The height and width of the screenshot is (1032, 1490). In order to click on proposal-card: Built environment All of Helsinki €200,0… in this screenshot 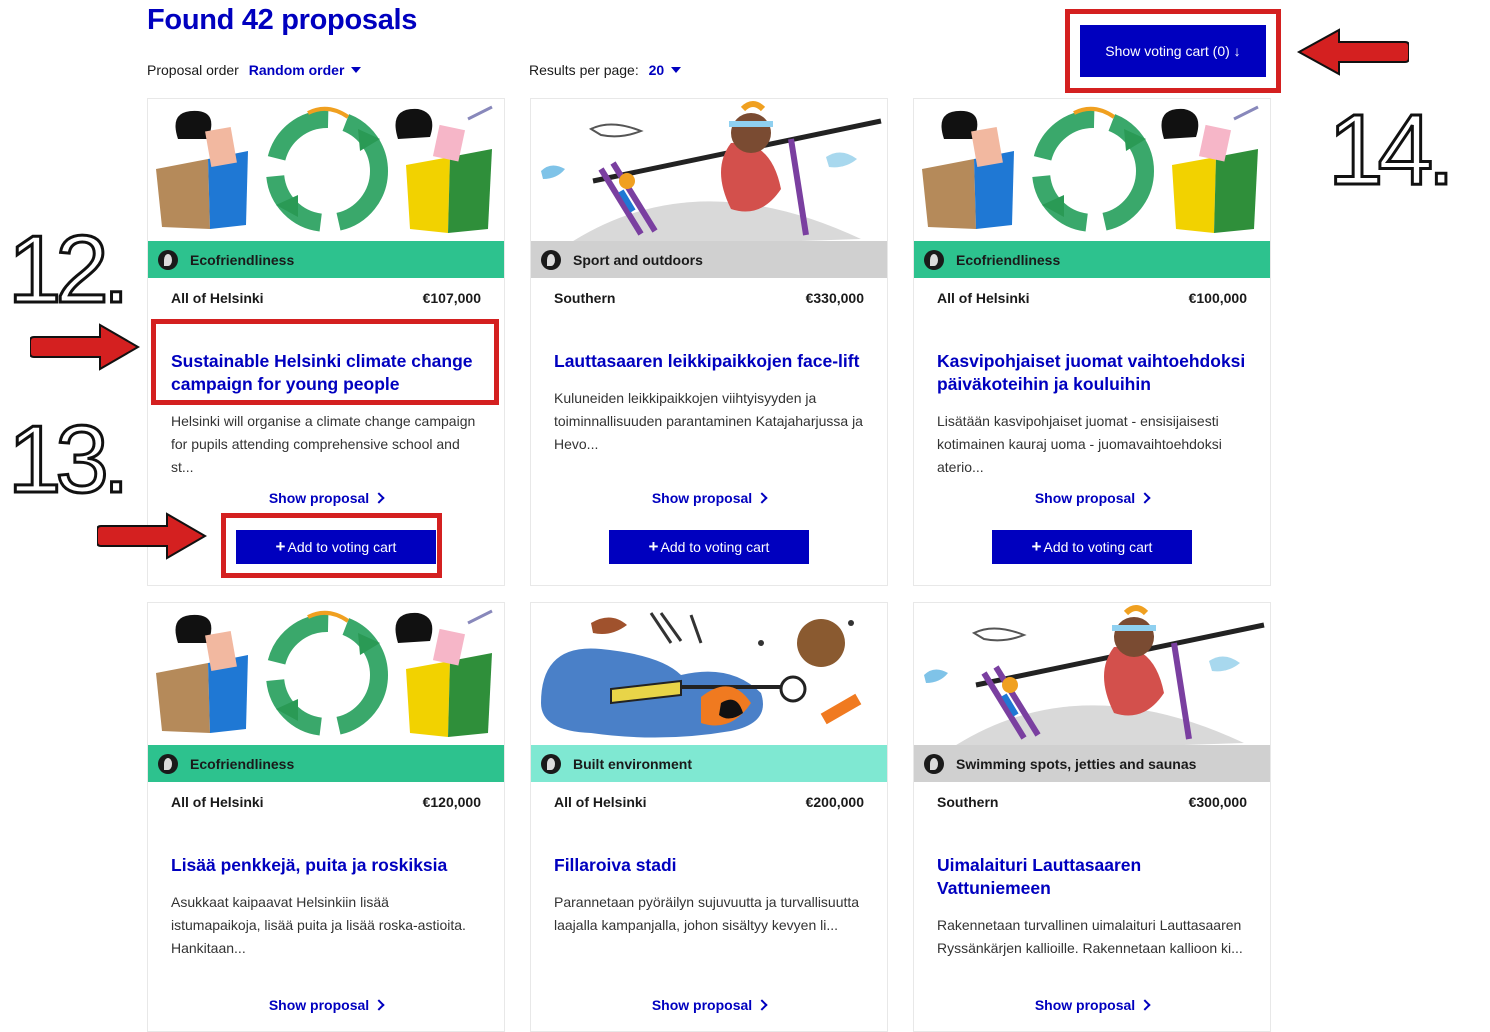, I will do `click(709, 817)`.